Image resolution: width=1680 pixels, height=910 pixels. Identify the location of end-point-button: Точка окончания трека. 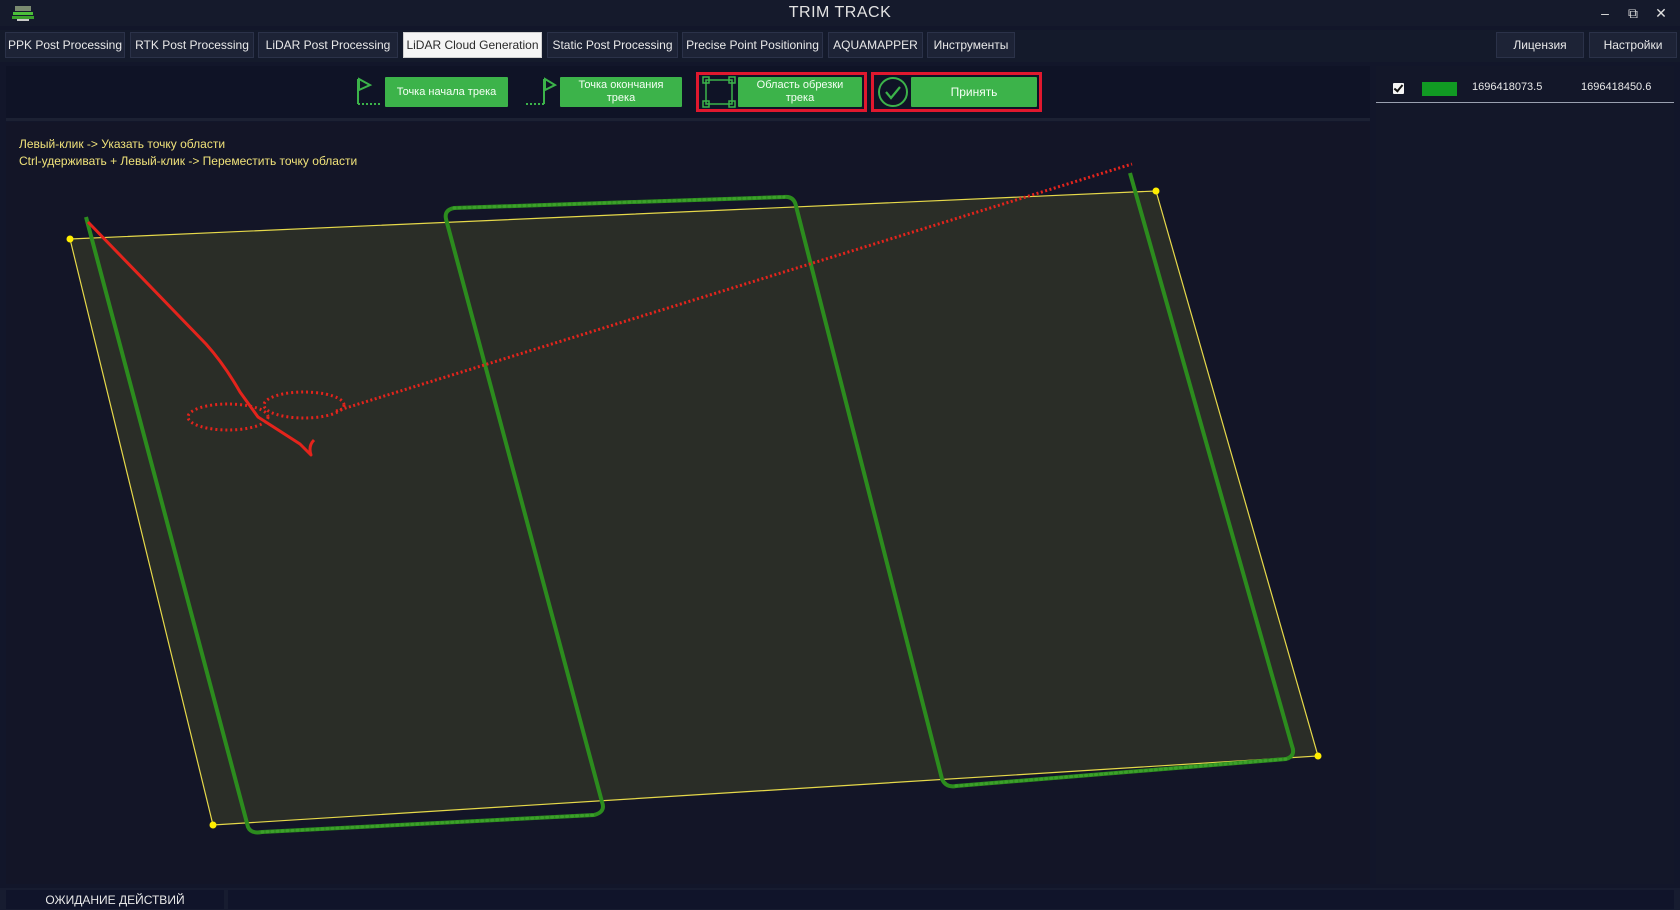
(621, 92).